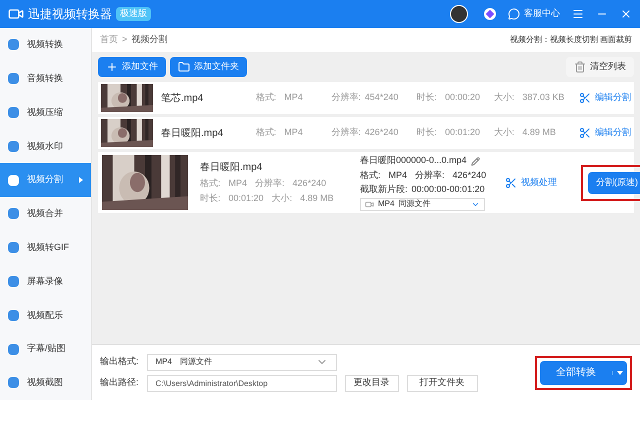 This screenshot has width=640, height=428. What do you see at coordinates (620, 372) in the screenshot?
I see `dropdown-arrow-icon` at bounding box center [620, 372].